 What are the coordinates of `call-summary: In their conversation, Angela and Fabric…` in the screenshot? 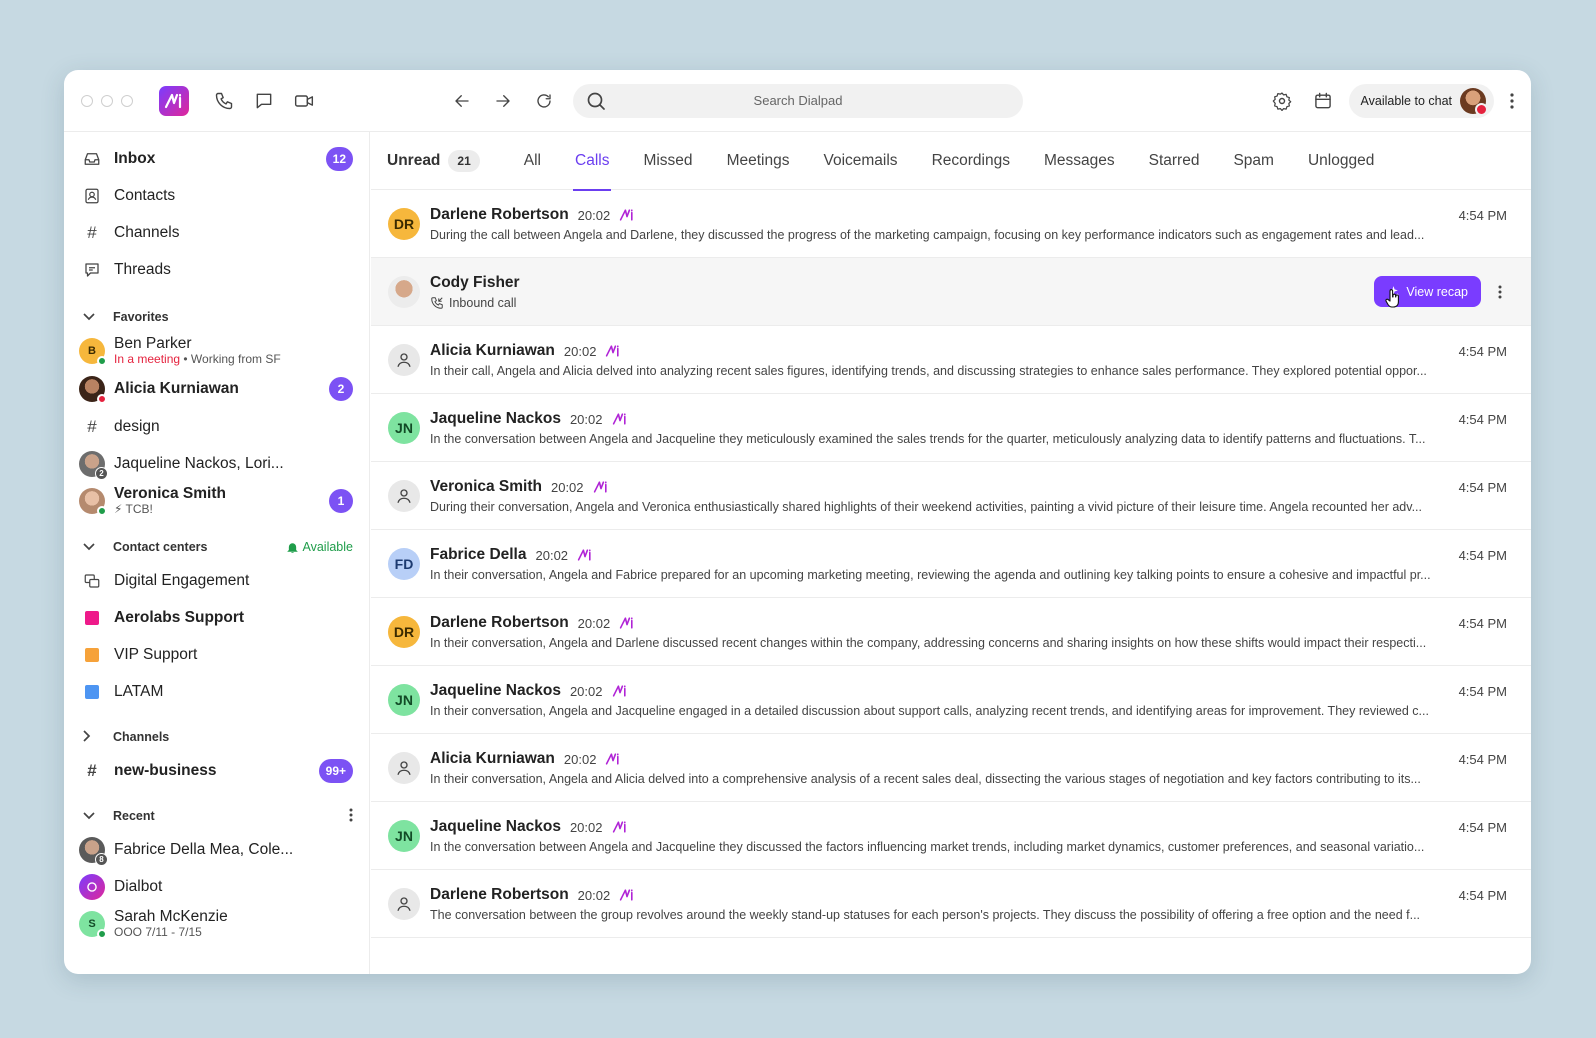 It's located at (930, 575).